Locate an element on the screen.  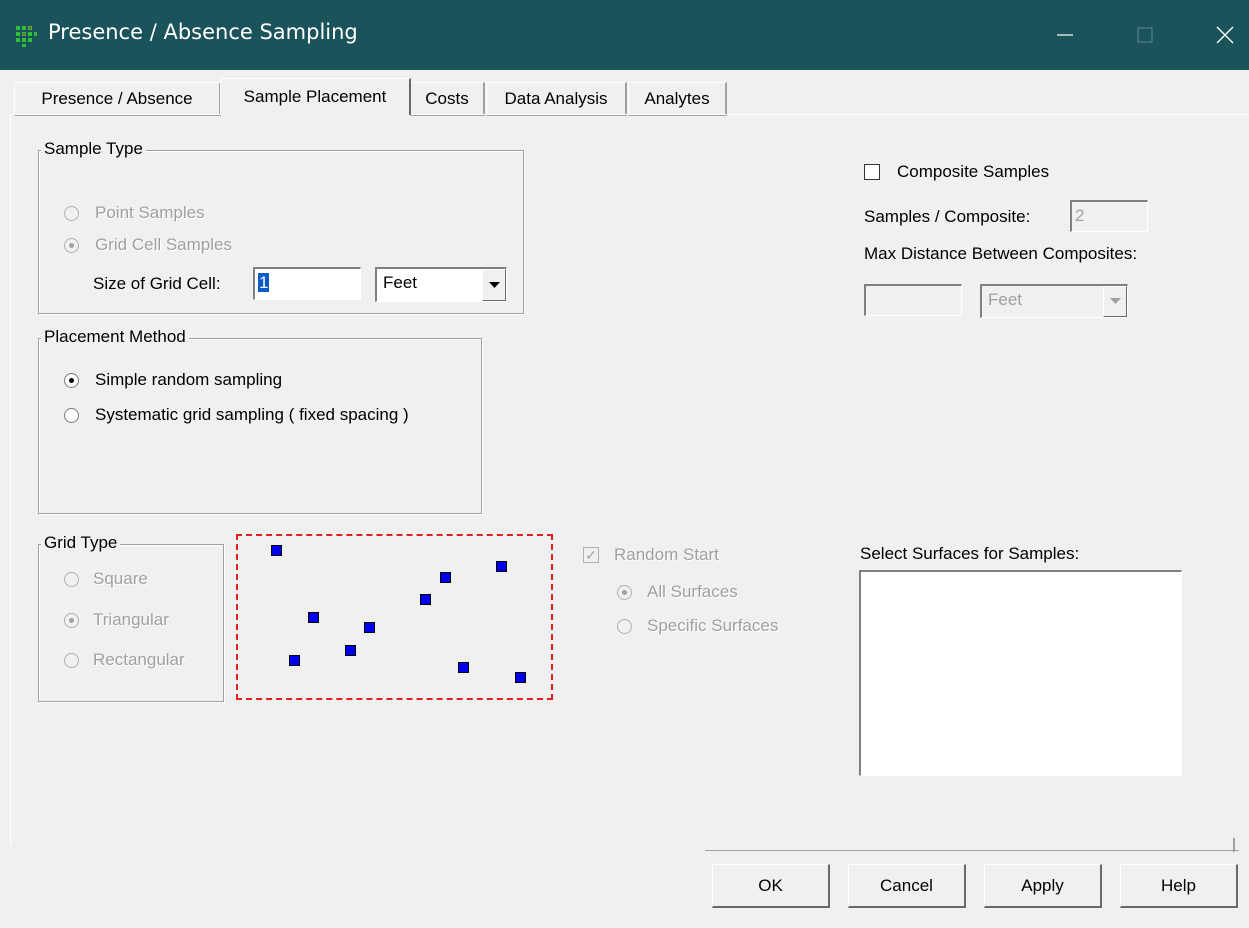
close-icon is located at coordinates (1225, 35).